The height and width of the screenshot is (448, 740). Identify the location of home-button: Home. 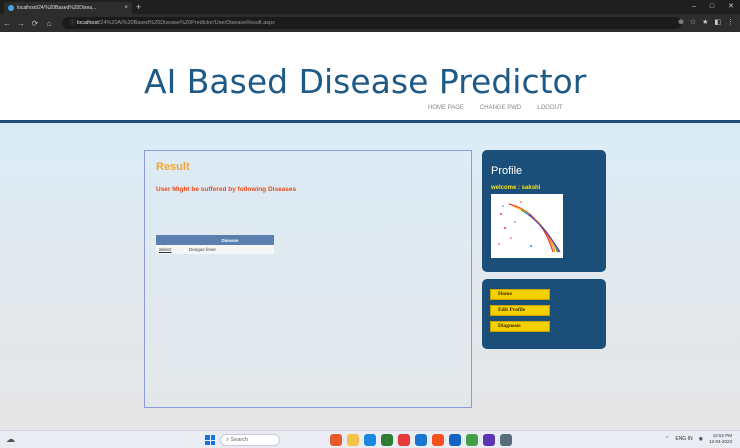
(520, 294).